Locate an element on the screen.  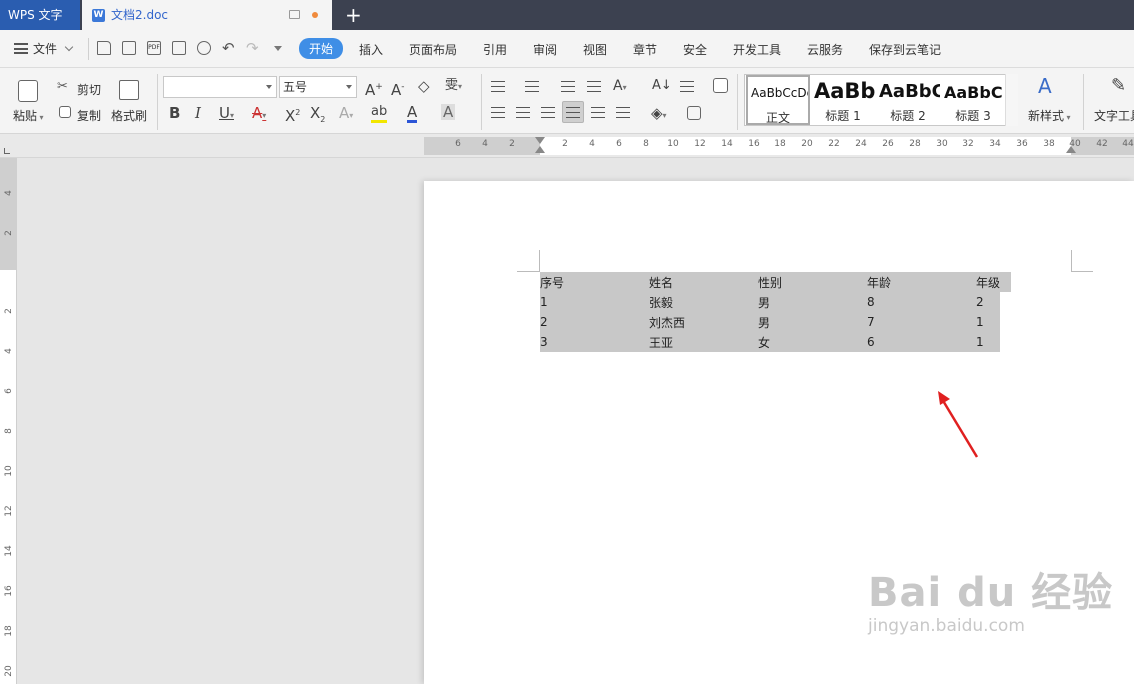
print-icon is located at coordinates (179, 48).